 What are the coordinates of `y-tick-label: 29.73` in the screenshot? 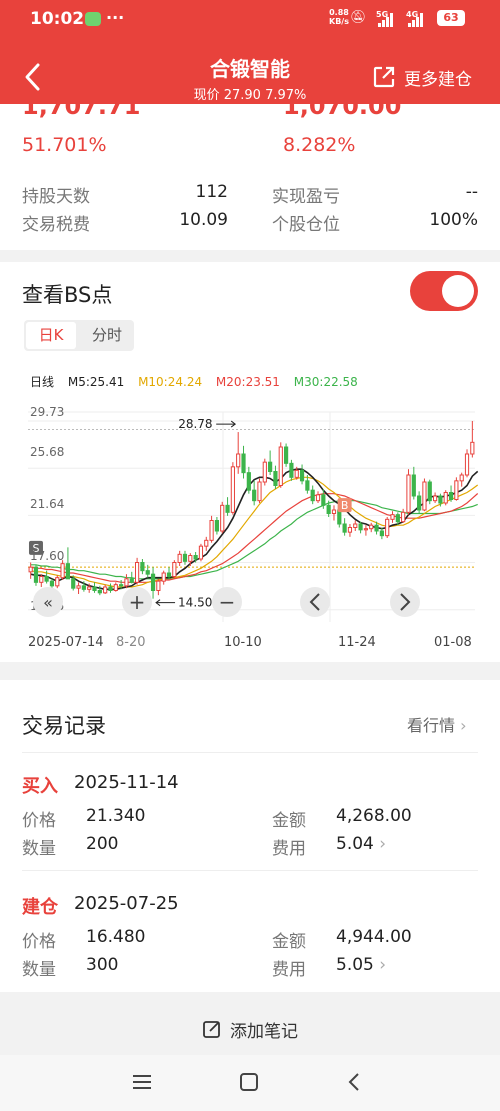 It's located at (47, 412).